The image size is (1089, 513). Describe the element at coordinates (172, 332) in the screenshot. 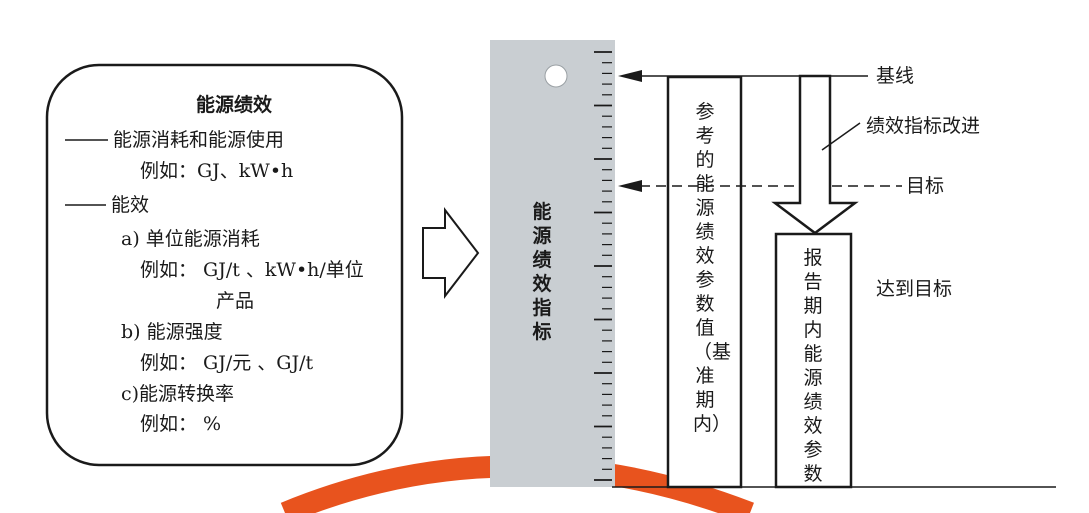

I see `item-b-label: b) 能源强度` at that location.